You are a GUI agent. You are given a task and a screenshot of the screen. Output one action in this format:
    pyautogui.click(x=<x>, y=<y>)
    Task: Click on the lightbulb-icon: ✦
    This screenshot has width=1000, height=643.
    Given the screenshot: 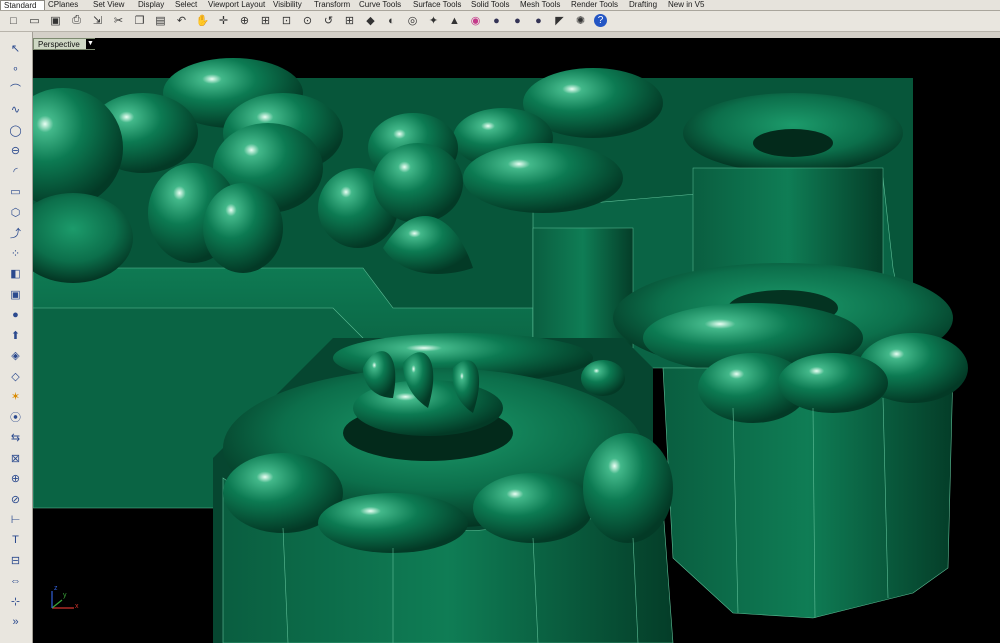 What is the action you would take?
    pyautogui.click(x=433, y=20)
    